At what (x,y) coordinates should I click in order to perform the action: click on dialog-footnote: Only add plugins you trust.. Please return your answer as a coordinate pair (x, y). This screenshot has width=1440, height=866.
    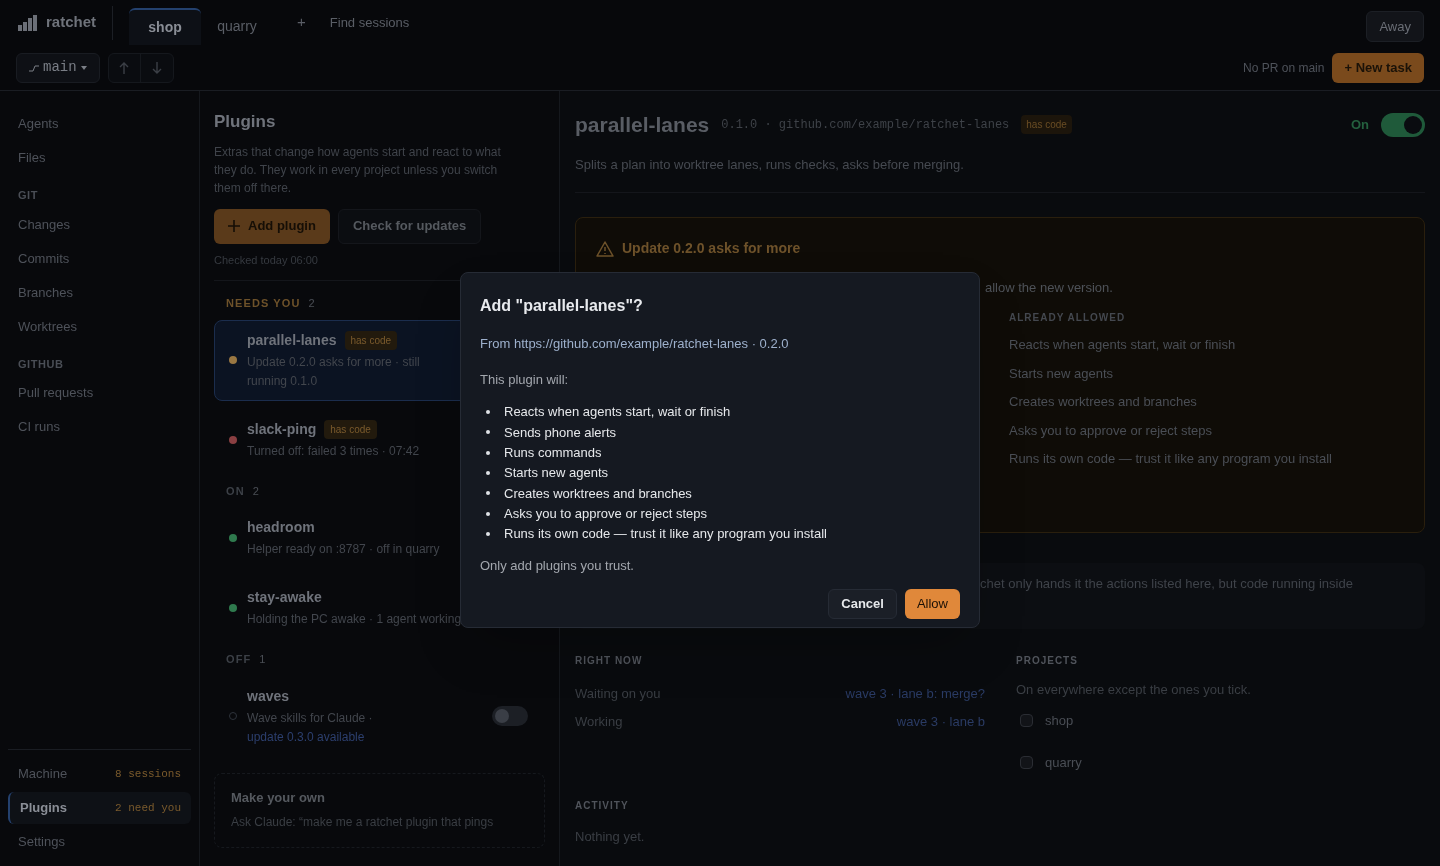
    Looking at the image, I should click on (557, 566).